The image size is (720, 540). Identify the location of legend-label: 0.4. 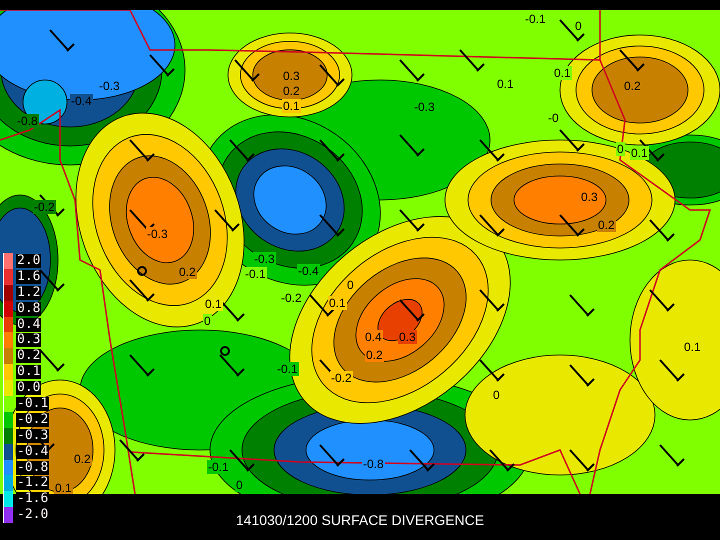
(29, 325).